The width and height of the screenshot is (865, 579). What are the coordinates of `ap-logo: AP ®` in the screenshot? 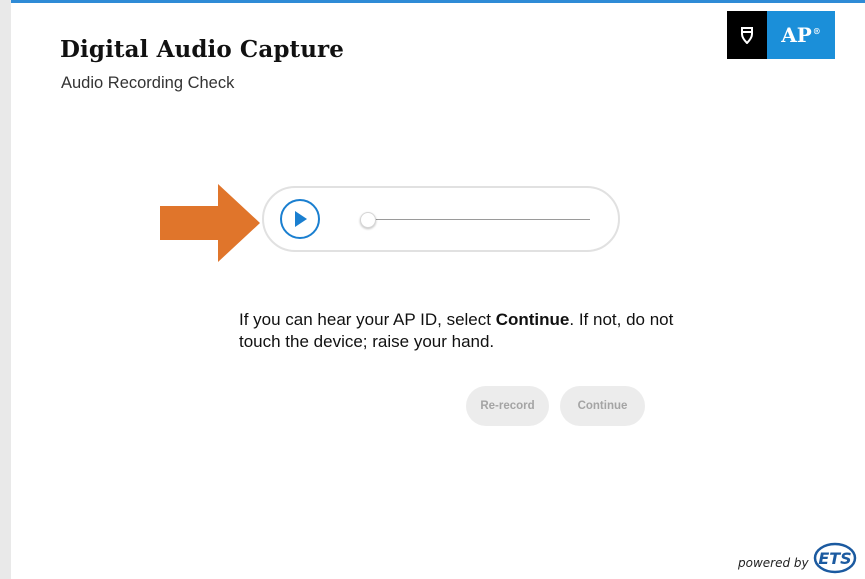 It's located at (781, 35).